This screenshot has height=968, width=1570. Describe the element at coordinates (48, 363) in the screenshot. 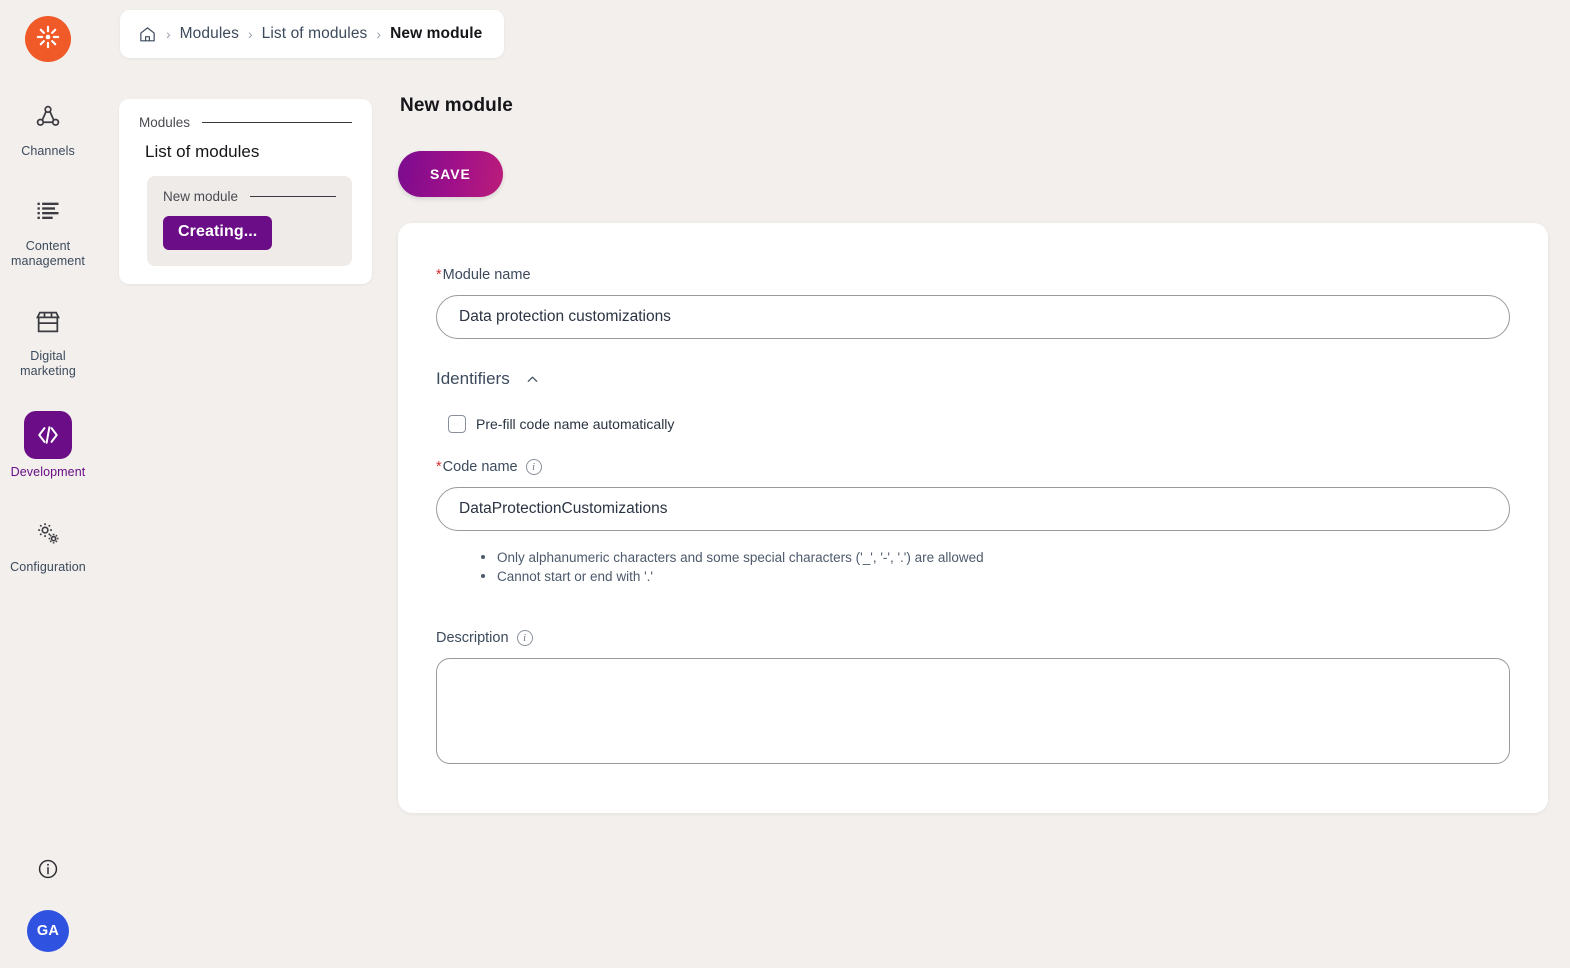

I see `sidebar-item-label: Digital marketing` at that location.